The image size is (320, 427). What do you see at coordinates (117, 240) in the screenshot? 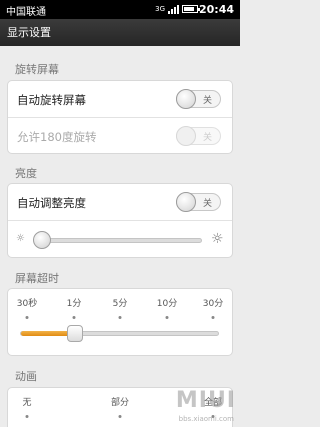
I see `brightness-slider` at bounding box center [117, 240].